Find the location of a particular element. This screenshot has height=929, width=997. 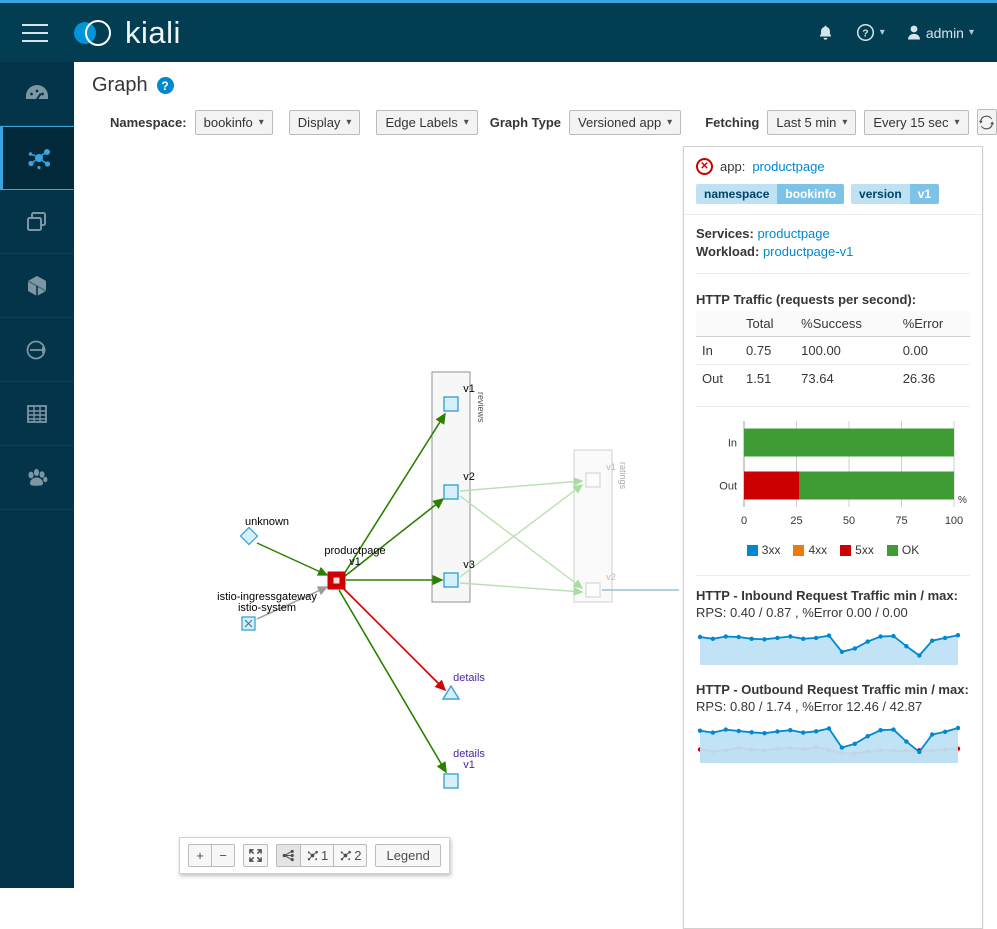

legend-item-5xx: 5xx is located at coordinates (857, 550).